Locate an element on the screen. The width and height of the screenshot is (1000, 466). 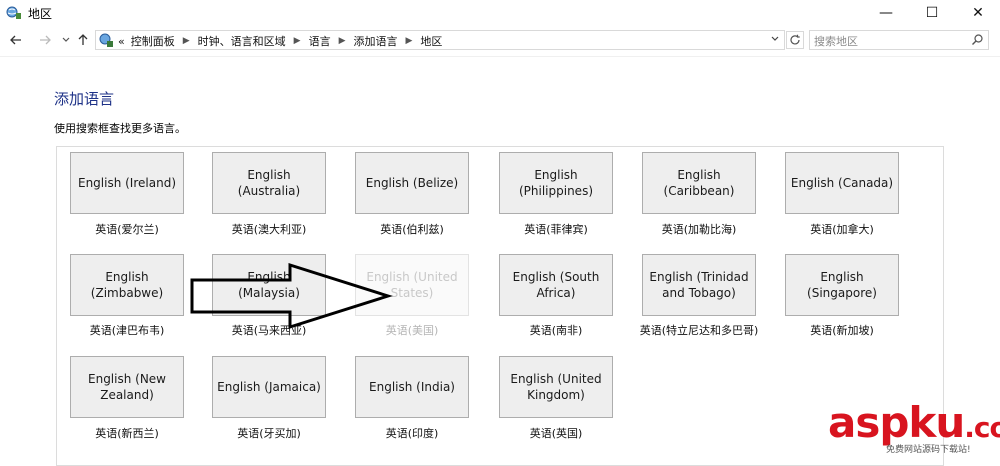
breadcrumb-control-panel: 控制面板 is located at coordinates (153, 41).